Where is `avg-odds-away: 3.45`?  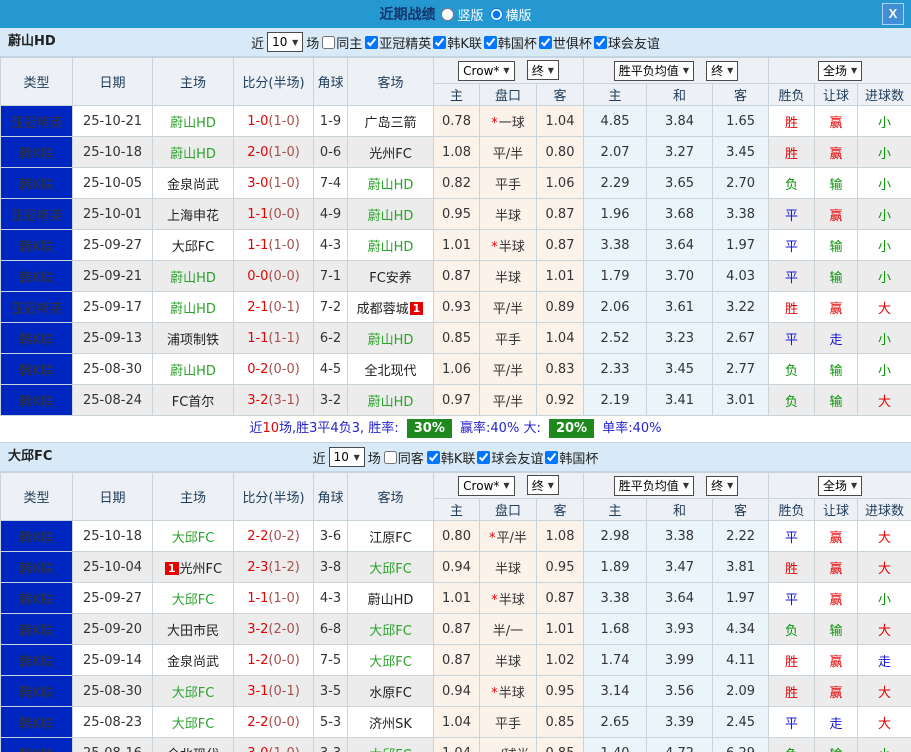
avg-odds-away: 3.45 is located at coordinates (741, 152).